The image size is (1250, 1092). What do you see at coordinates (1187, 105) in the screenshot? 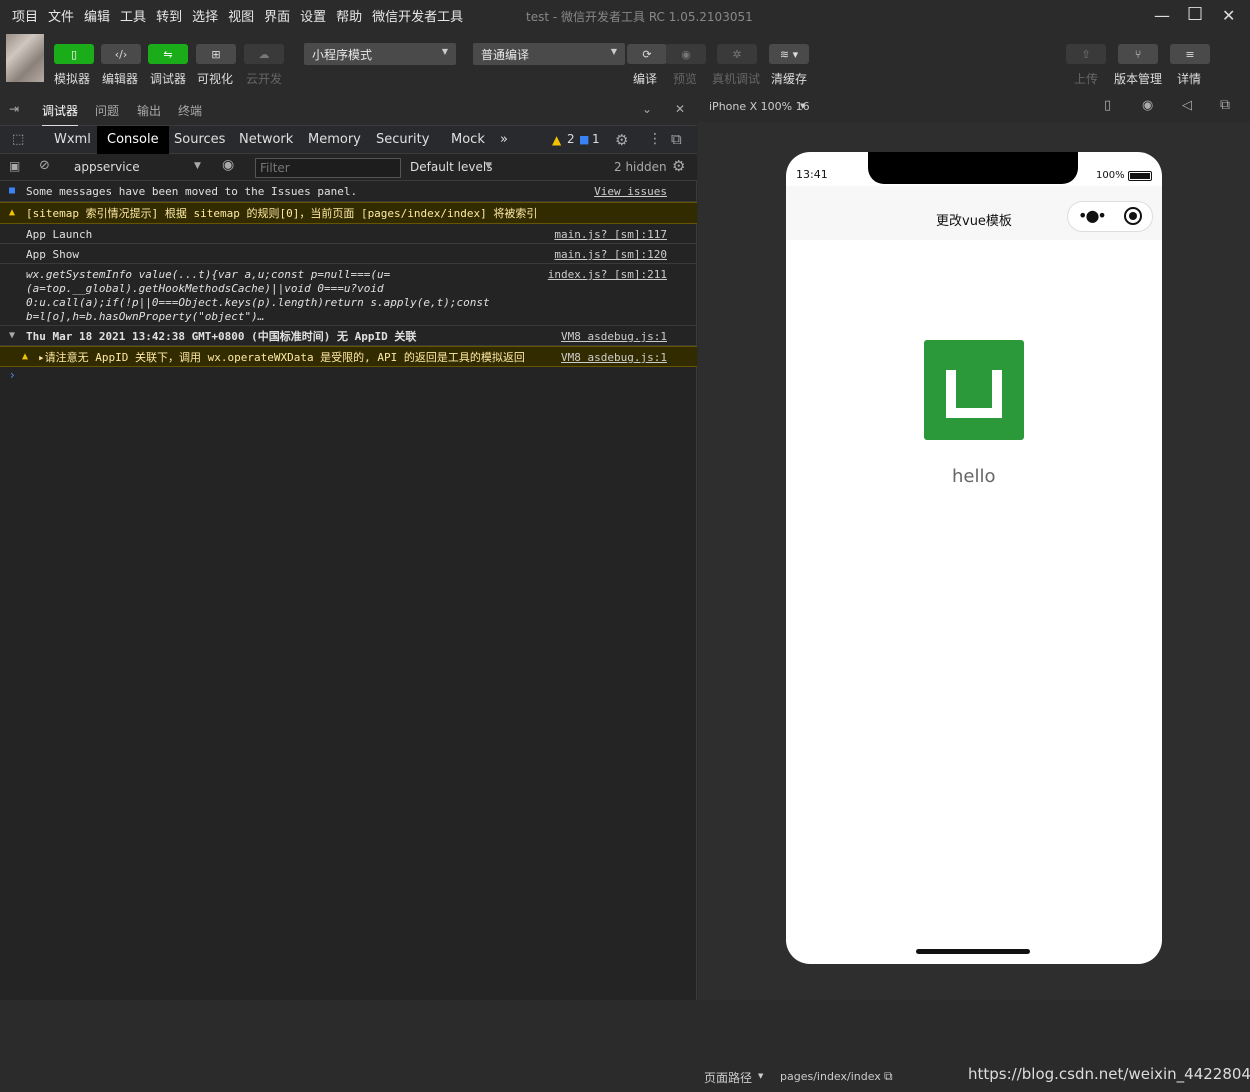
I see `volume-icon: ◁` at bounding box center [1187, 105].